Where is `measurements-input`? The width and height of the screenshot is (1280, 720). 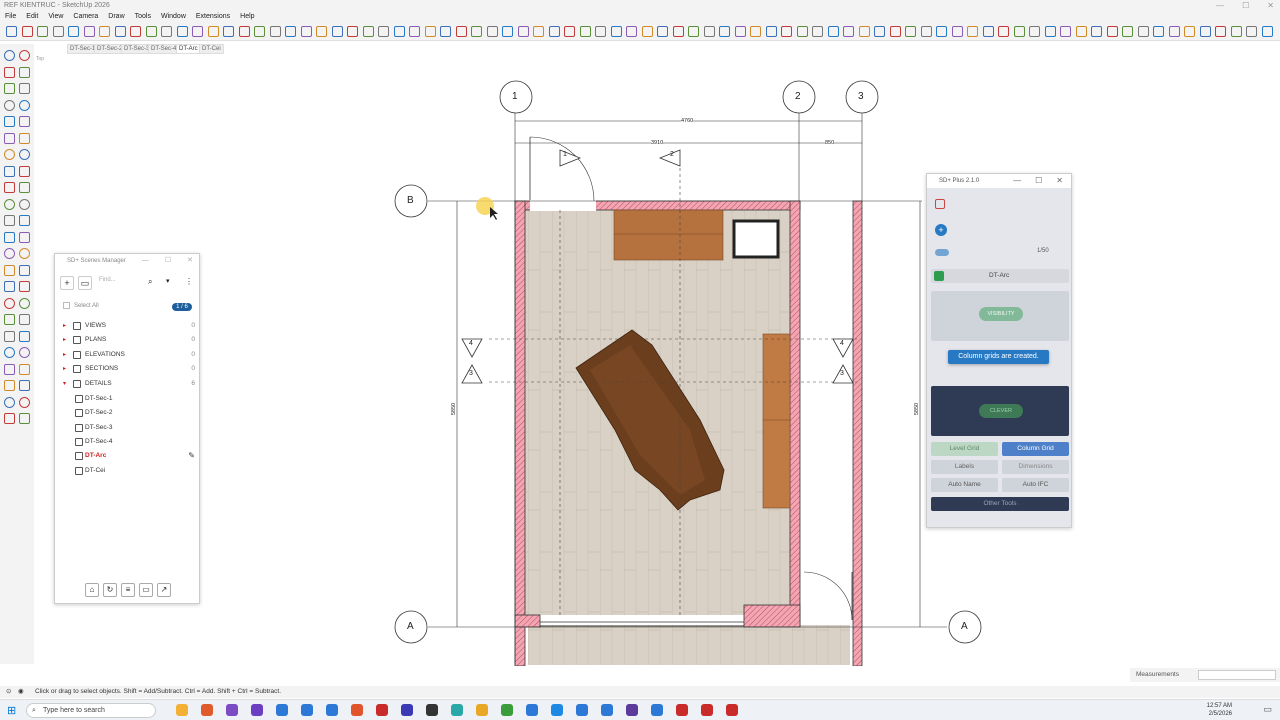
measurements-input is located at coordinates (1237, 675).